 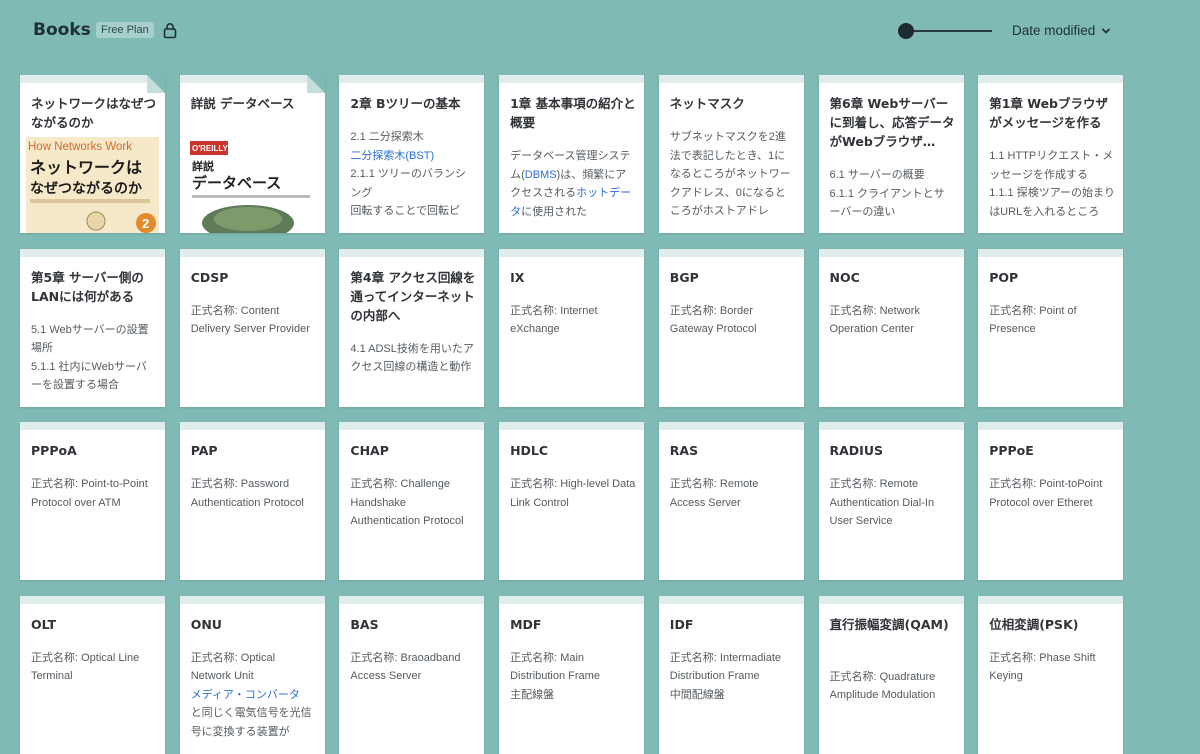 I want to click on cover-text: O'REILLY, so click(x=210, y=148).